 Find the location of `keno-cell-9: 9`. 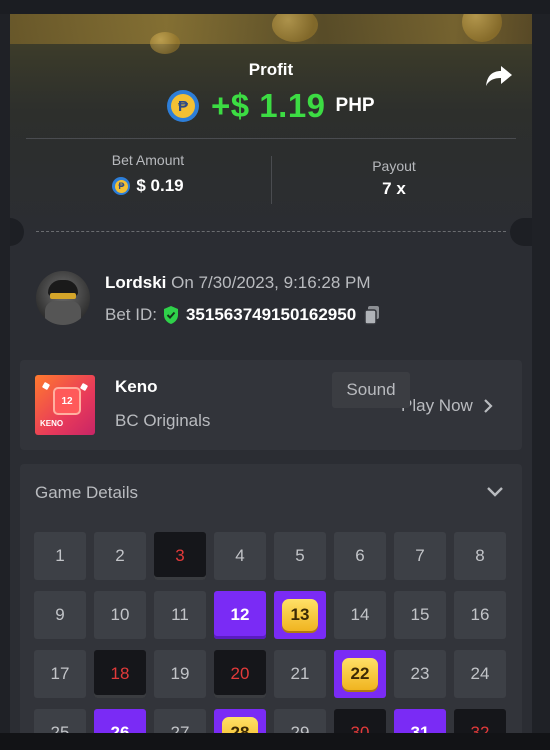

keno-cell-9: 9 is located at coordinates (60, 615).